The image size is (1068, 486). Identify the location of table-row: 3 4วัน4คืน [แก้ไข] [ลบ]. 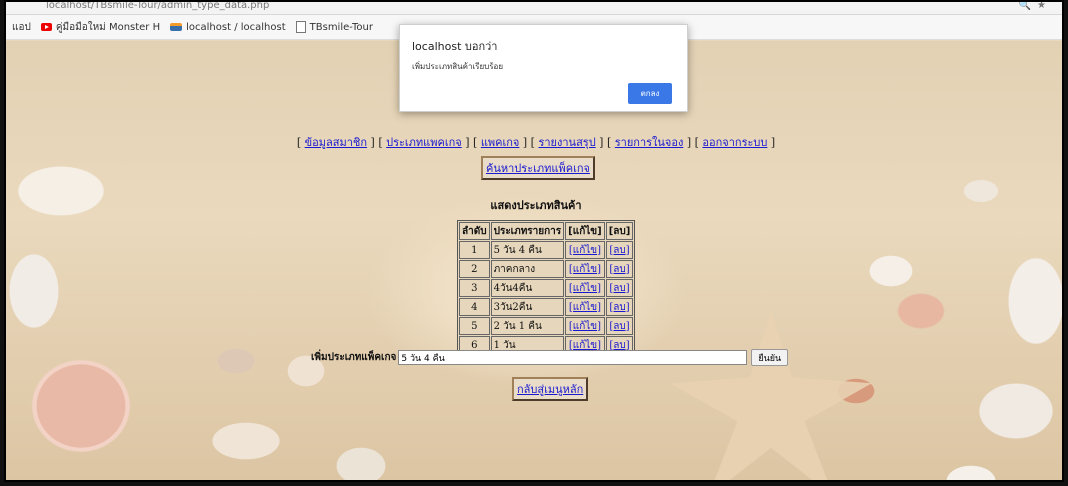
(546, 288).